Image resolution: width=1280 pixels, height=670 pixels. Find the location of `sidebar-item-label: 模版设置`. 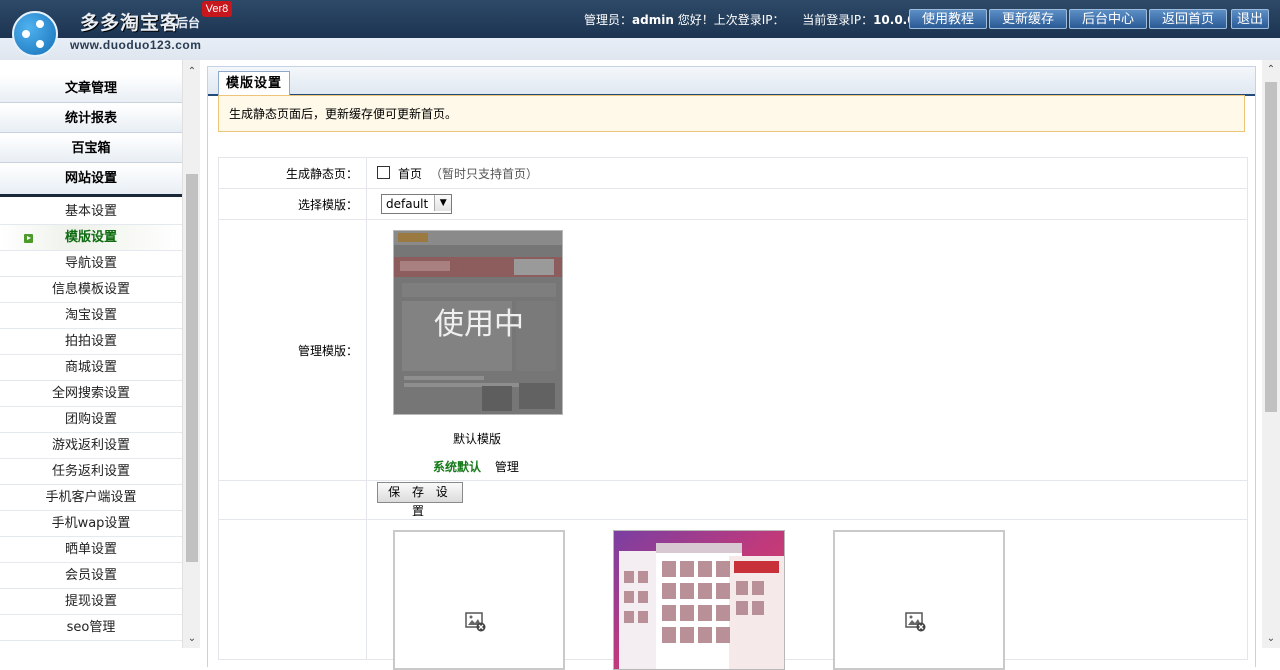

sidebar-item-label: 模版设置 is located at coordinates (90, 237).